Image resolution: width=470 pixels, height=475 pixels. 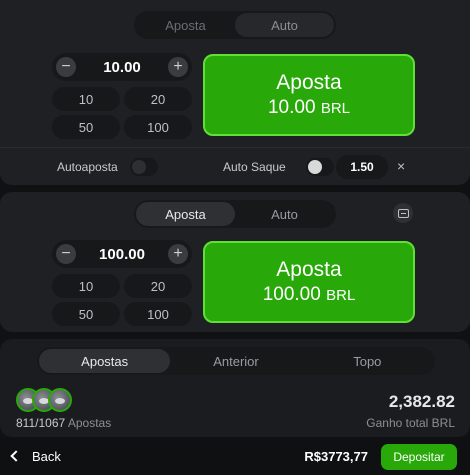 I want to click on bet-button-1: Aposta 10.00 BRL, so click(x=309, y=95).